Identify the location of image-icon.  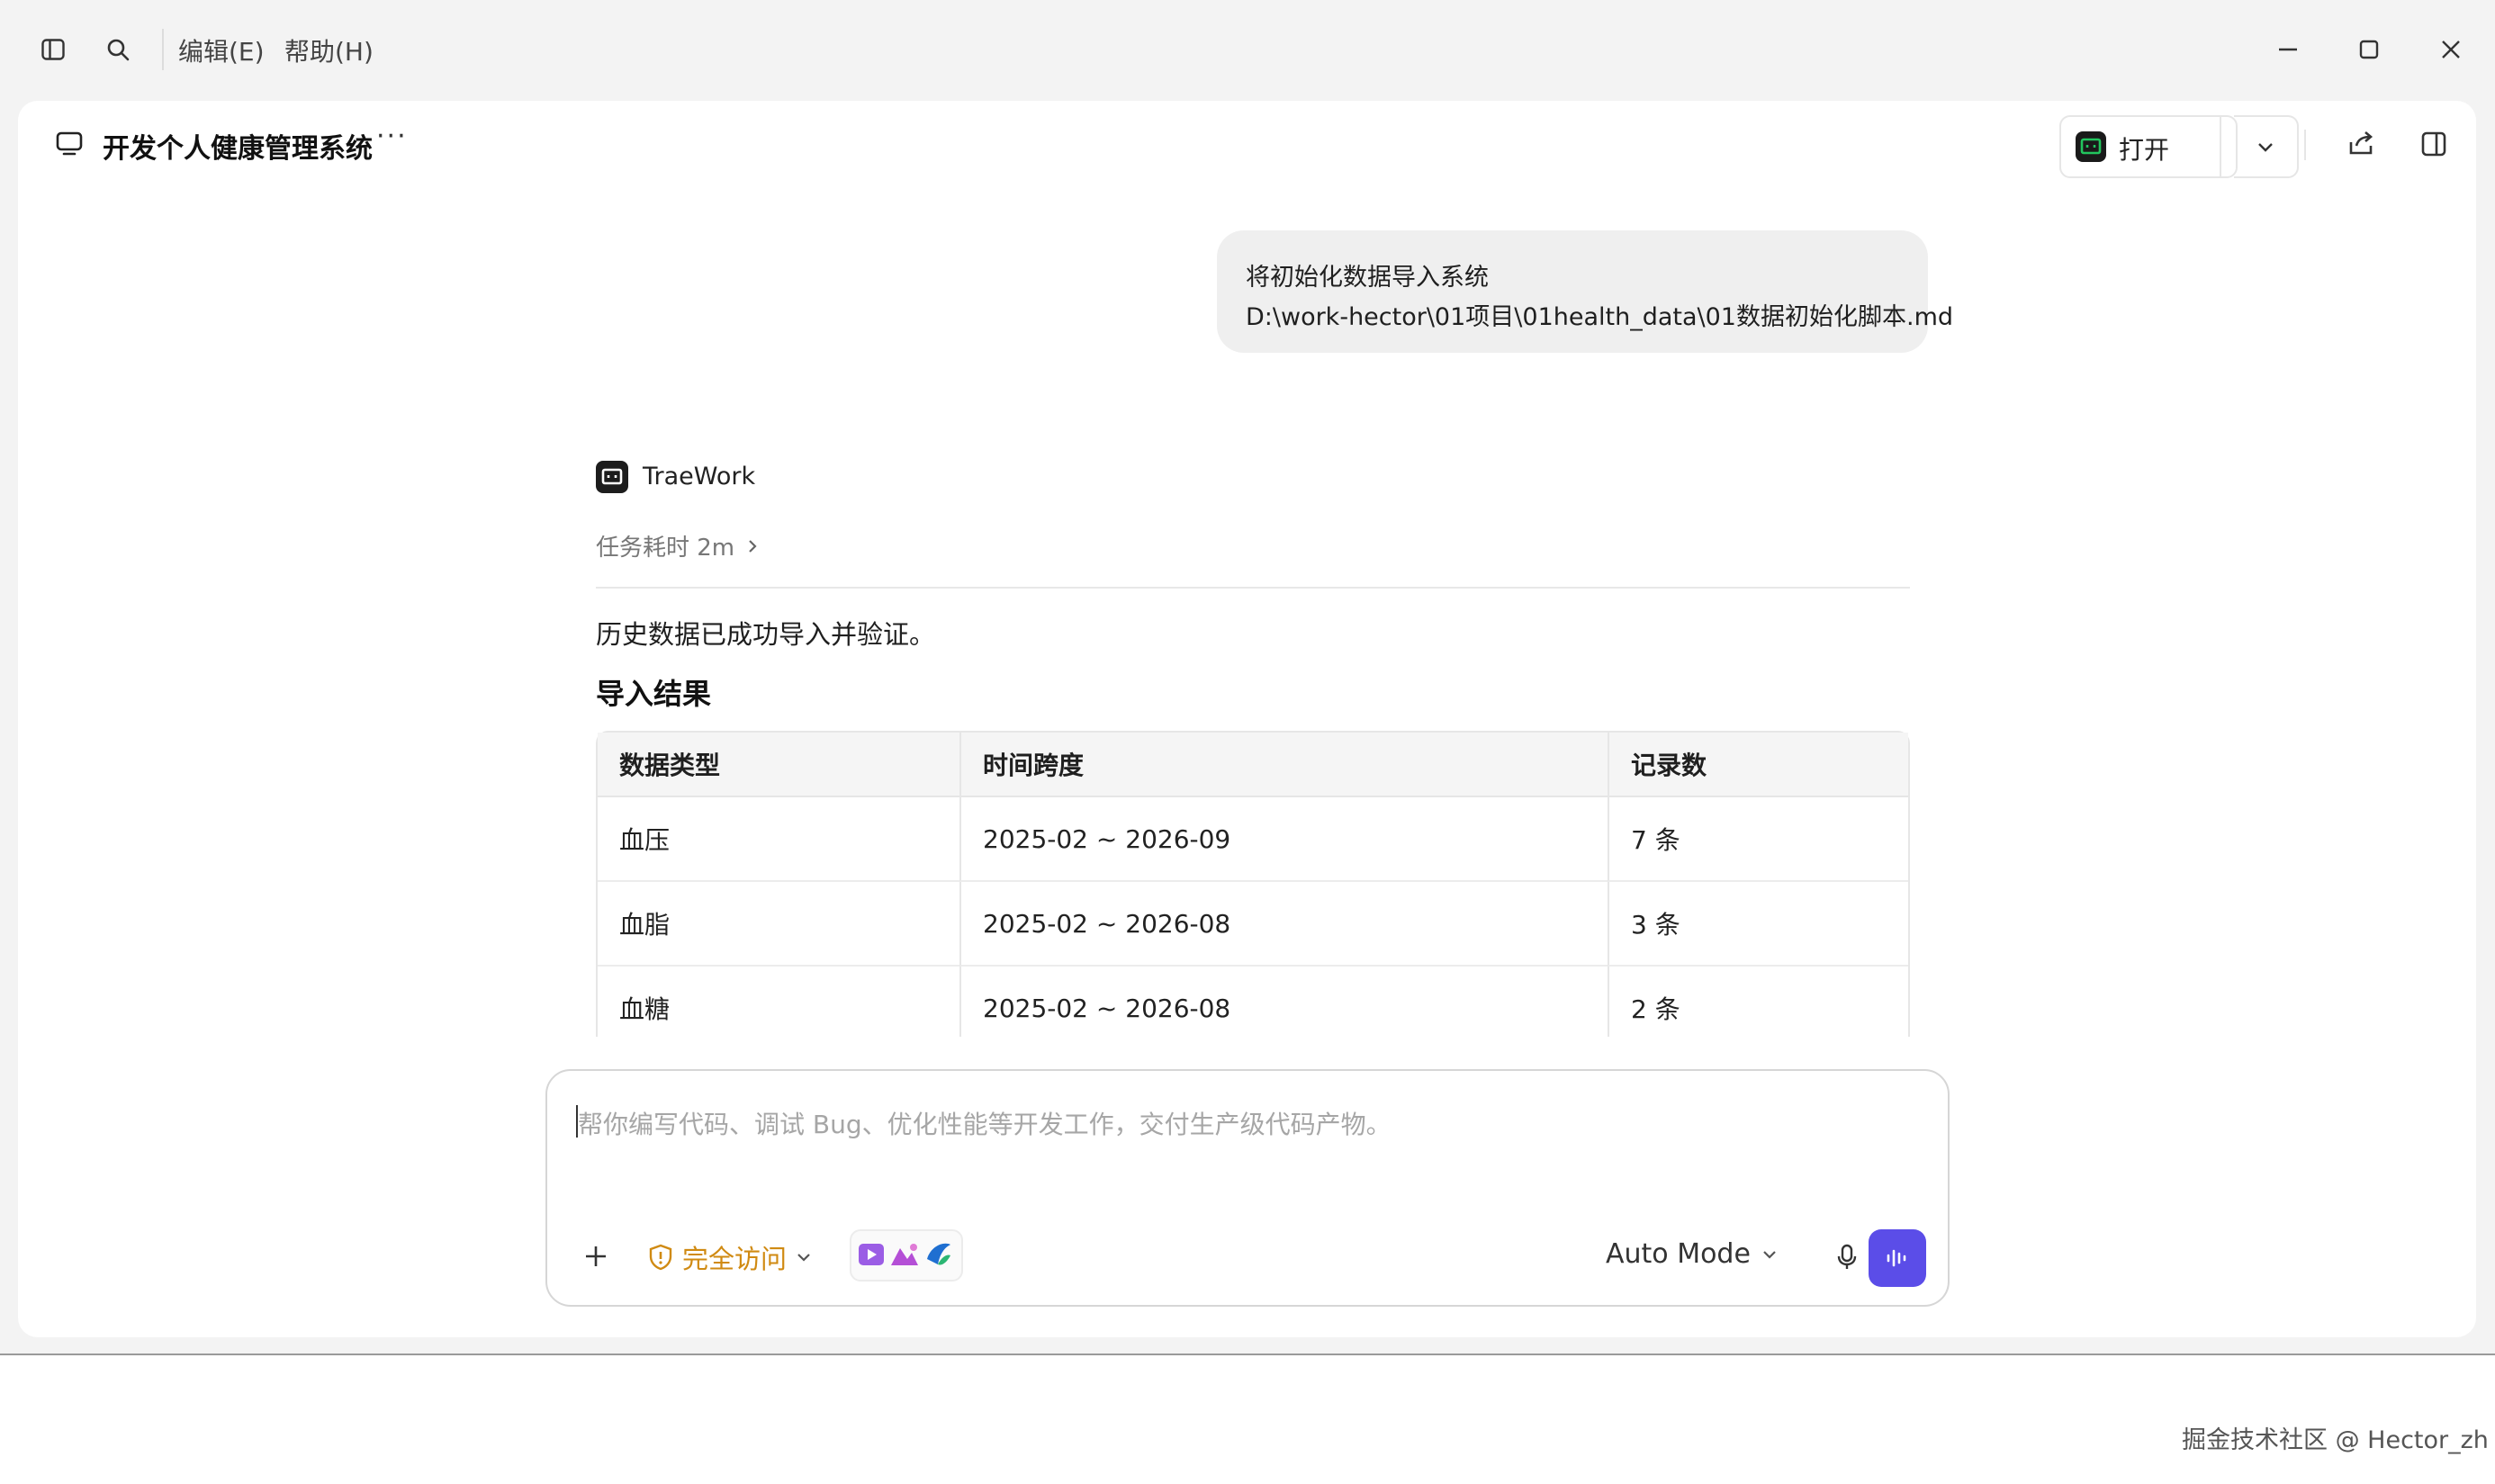
(904, 1255).